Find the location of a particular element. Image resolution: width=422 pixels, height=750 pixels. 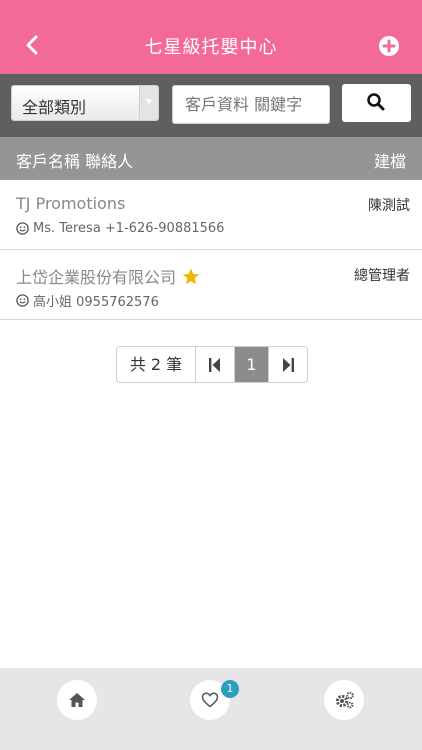

first-page-icon is located at coordinates (214, 365).